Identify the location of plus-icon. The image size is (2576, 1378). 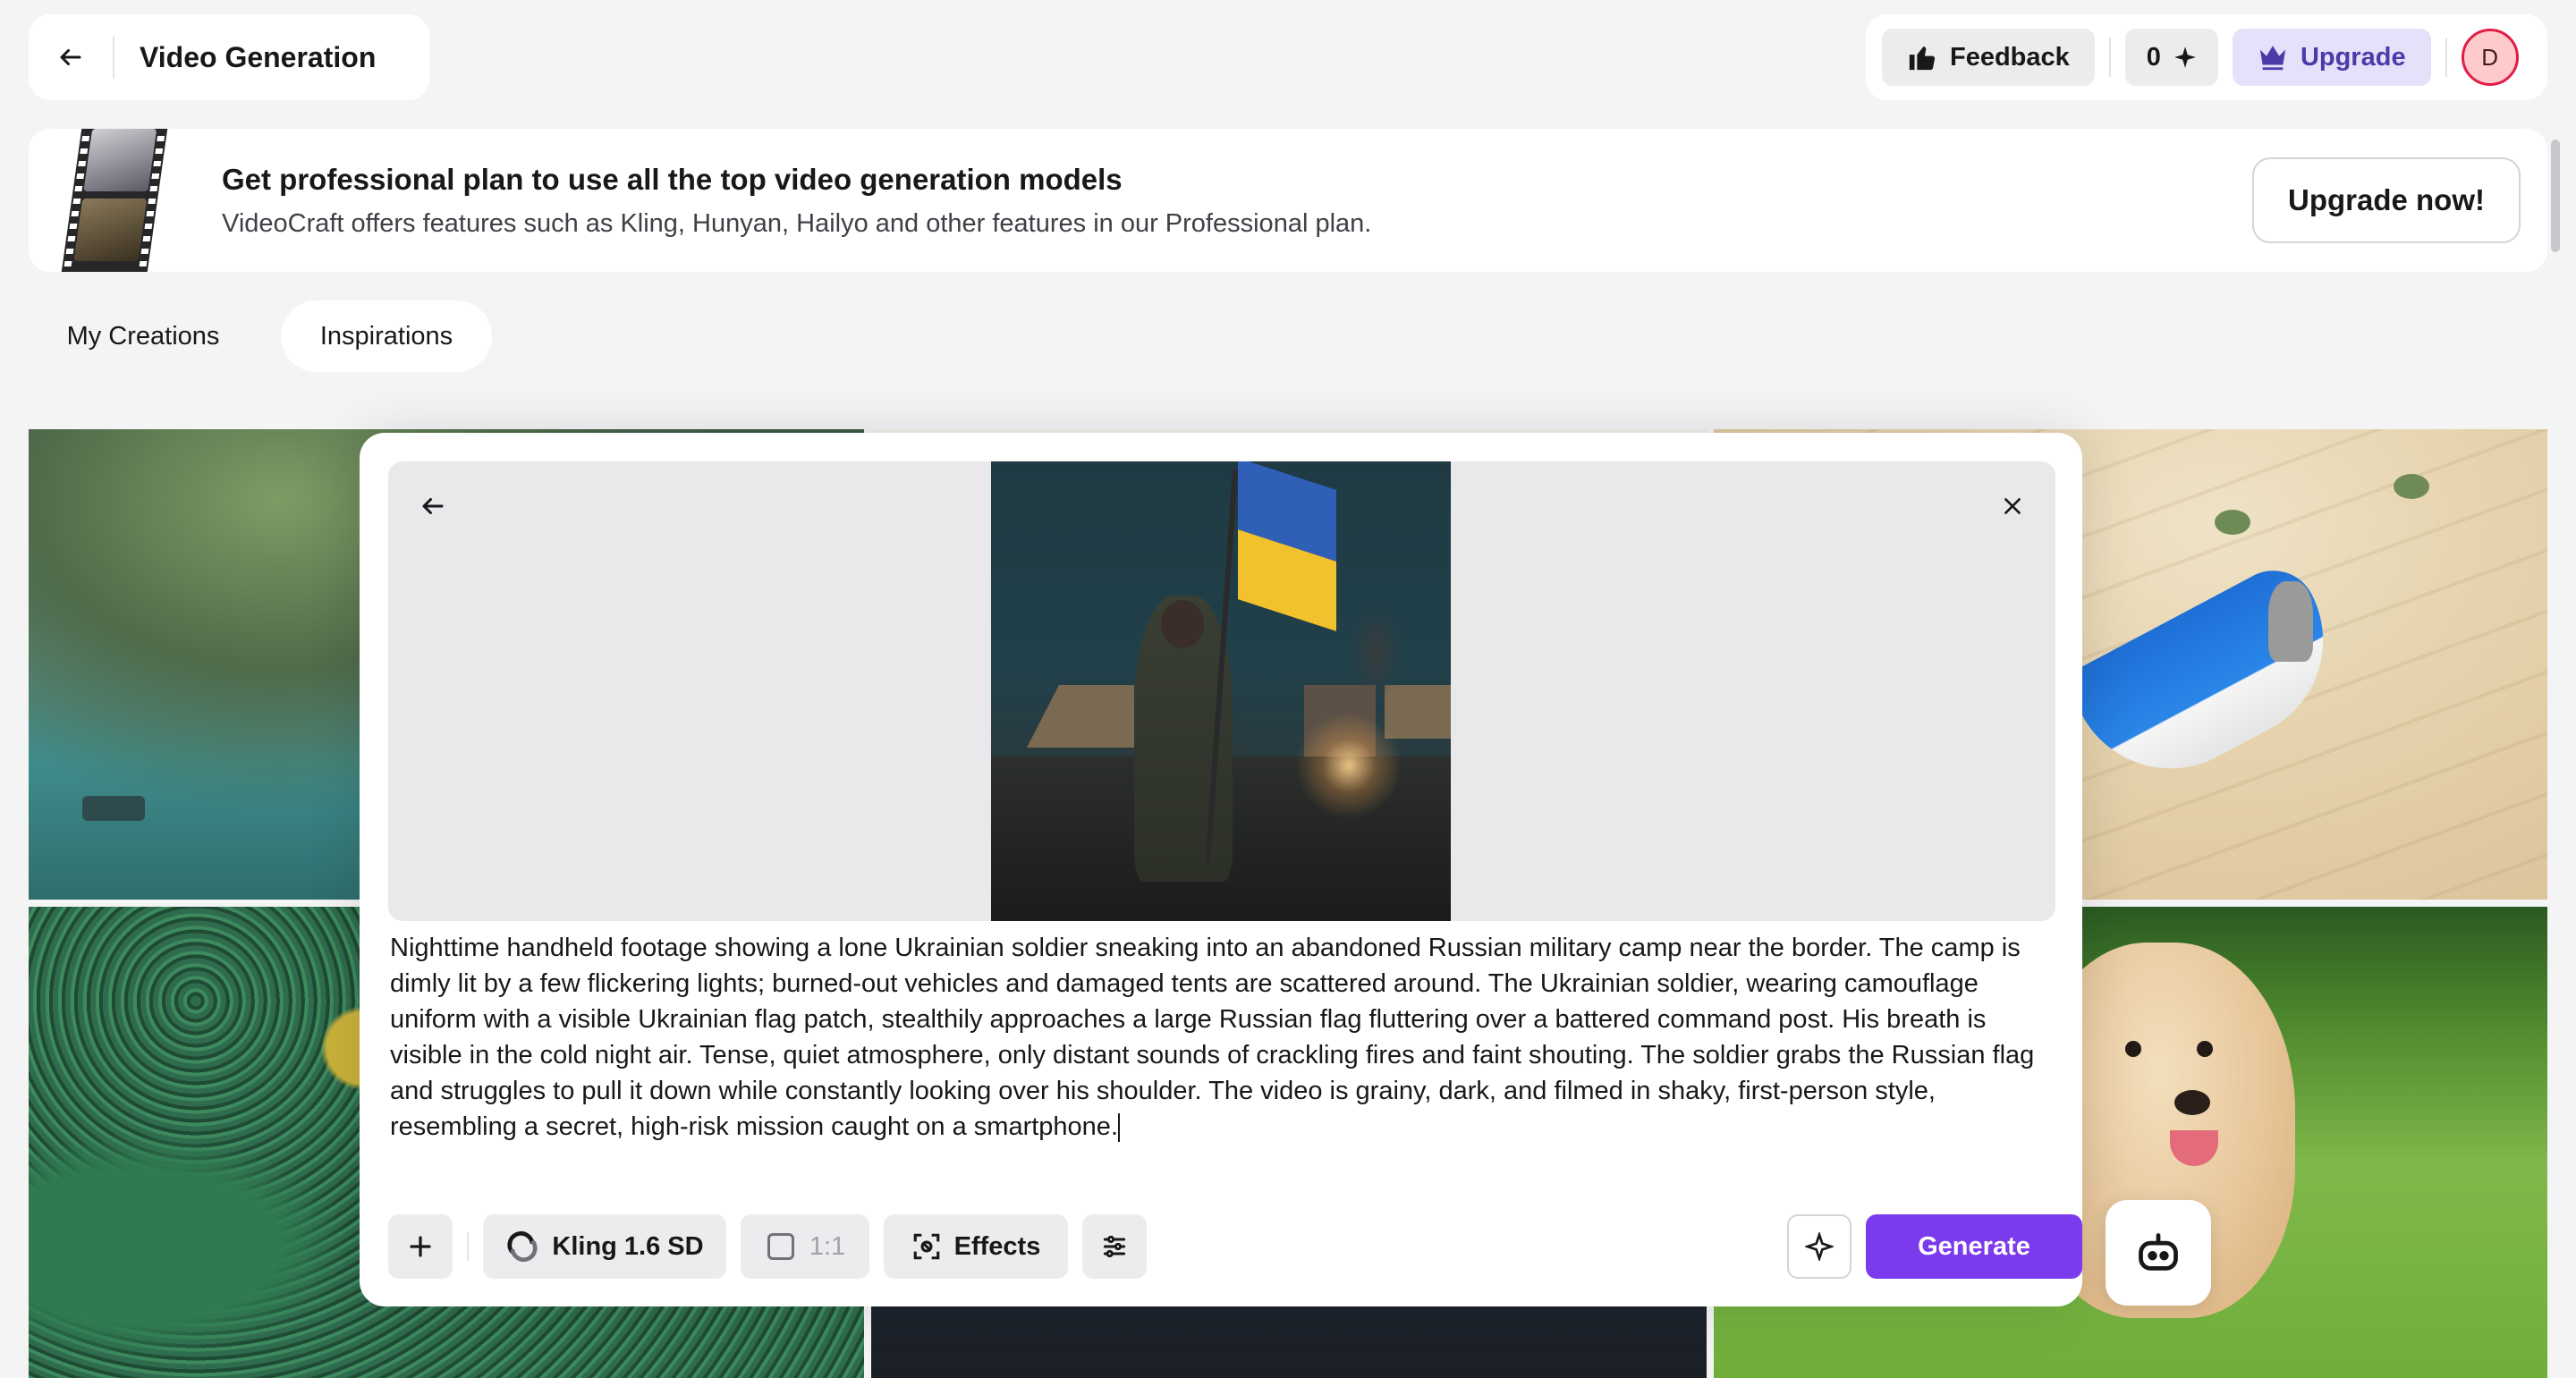
(420, 1246).